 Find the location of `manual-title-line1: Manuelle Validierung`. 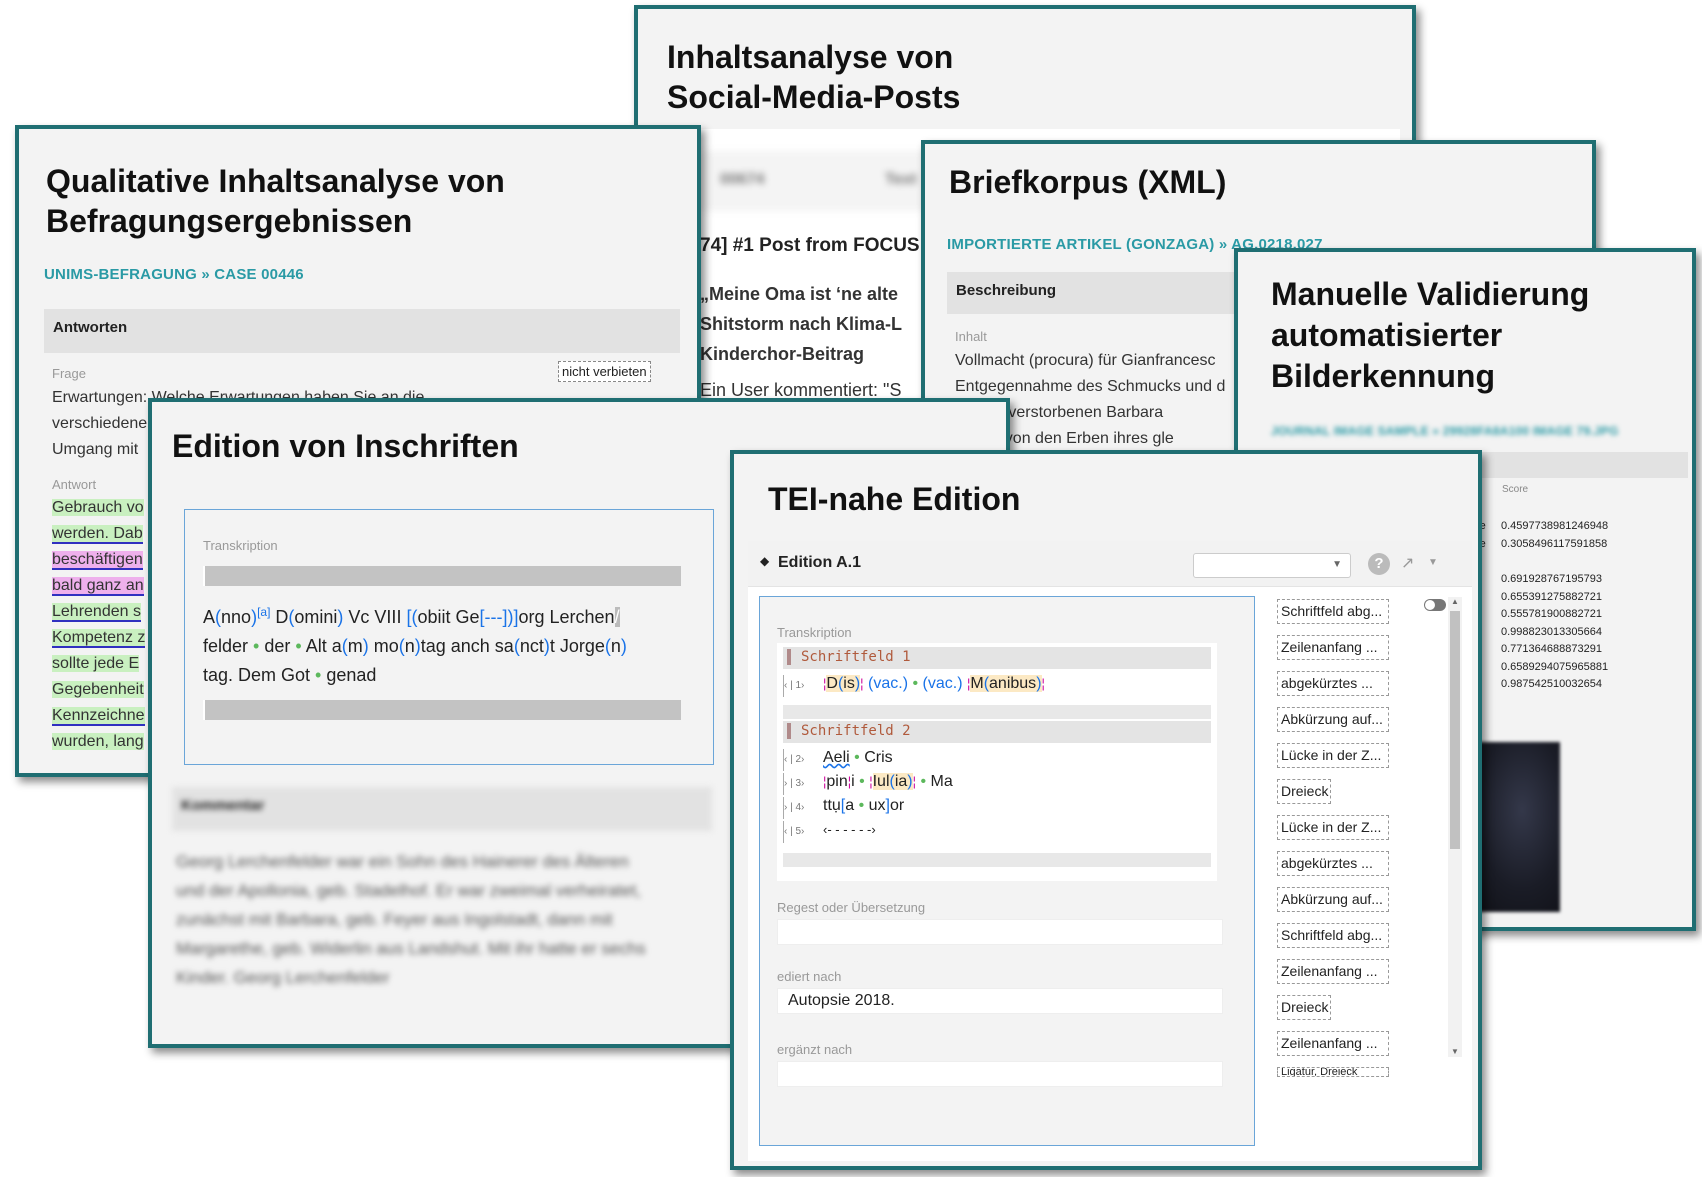

manual-title-line1: Manuelle Validierung is located at coordinates (1430, 294).